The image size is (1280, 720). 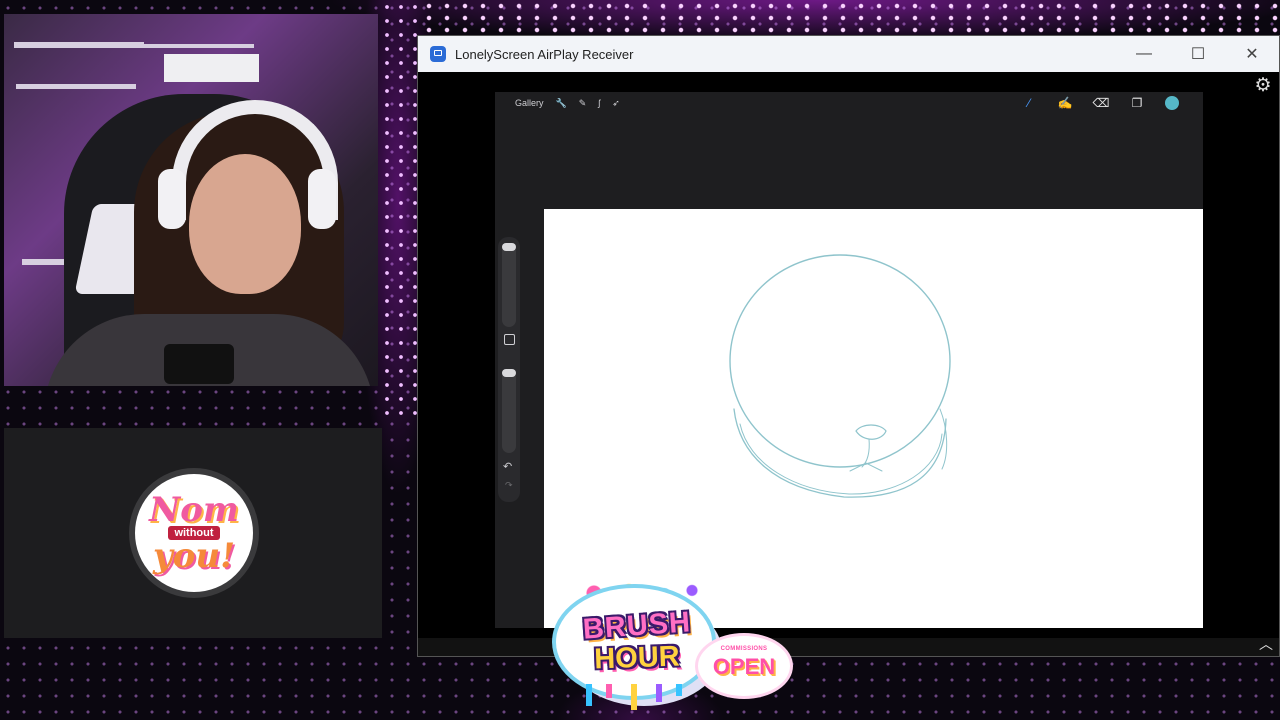 What do you see at coordinates (509, 247) in the screenshot?
I see `brush-size-thumb` at bounding box center [509, 247].